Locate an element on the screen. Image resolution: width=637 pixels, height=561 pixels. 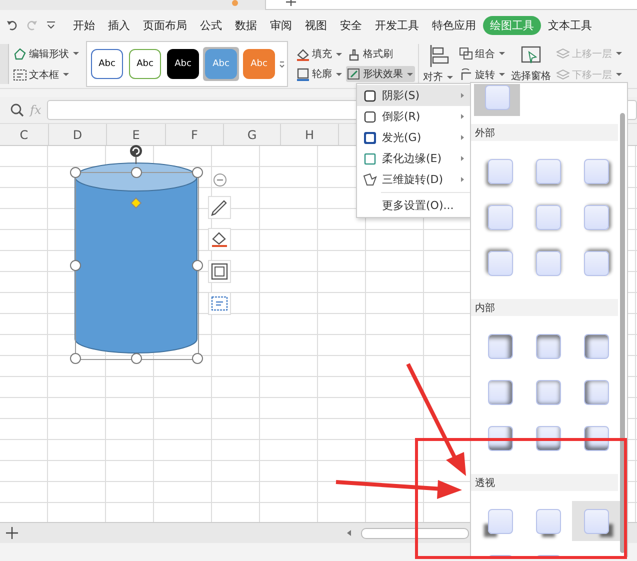
ribbon-button: 轮廓 is located at coordinates (319, 74).